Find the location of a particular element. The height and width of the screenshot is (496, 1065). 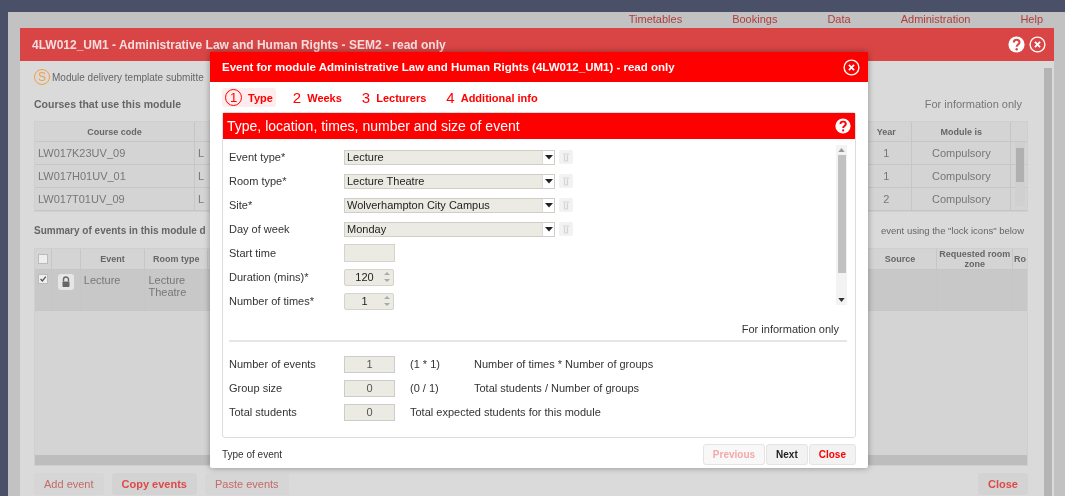

column-header: Event is located at coordinates (113, 259).